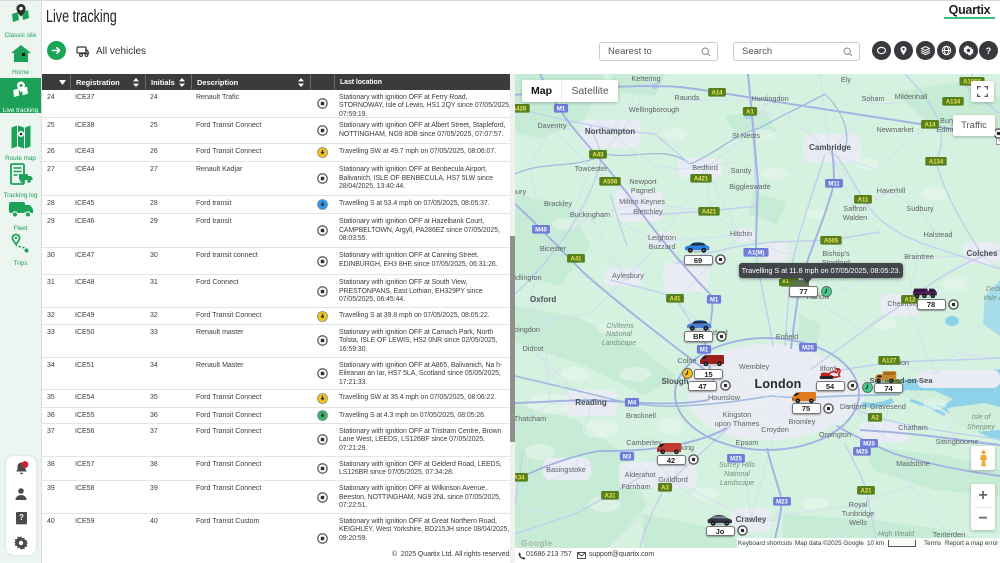 The image size is (1000, 563). What do you see at coordinates (598, 156) in the screenshot?
I see `svg-text: A43` at bounding box center [598, 156].